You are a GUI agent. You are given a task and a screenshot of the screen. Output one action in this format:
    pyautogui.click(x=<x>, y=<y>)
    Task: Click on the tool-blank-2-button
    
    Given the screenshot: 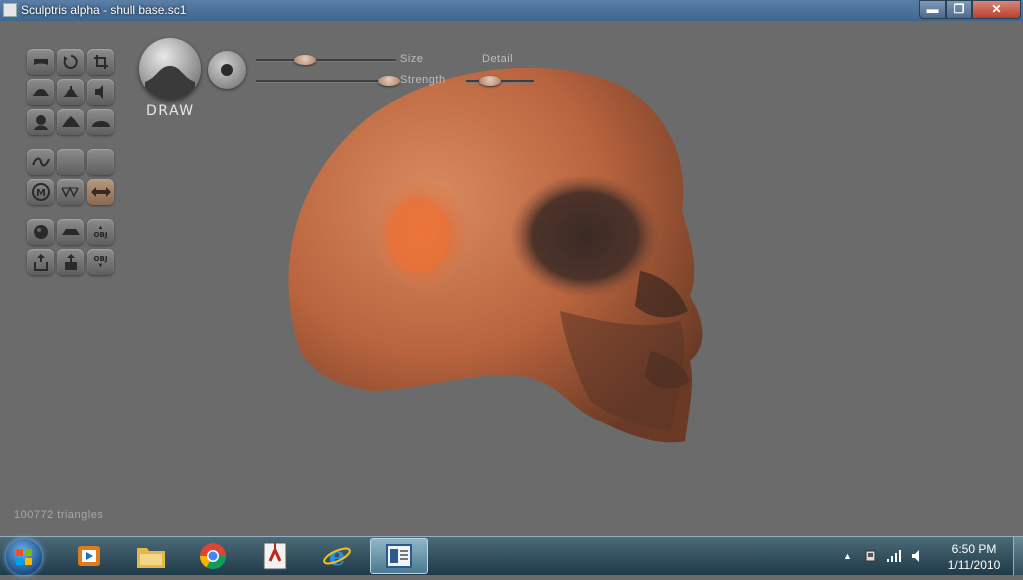 What is the action you would take?
    pyautogui.click(x=100, y=162)
    